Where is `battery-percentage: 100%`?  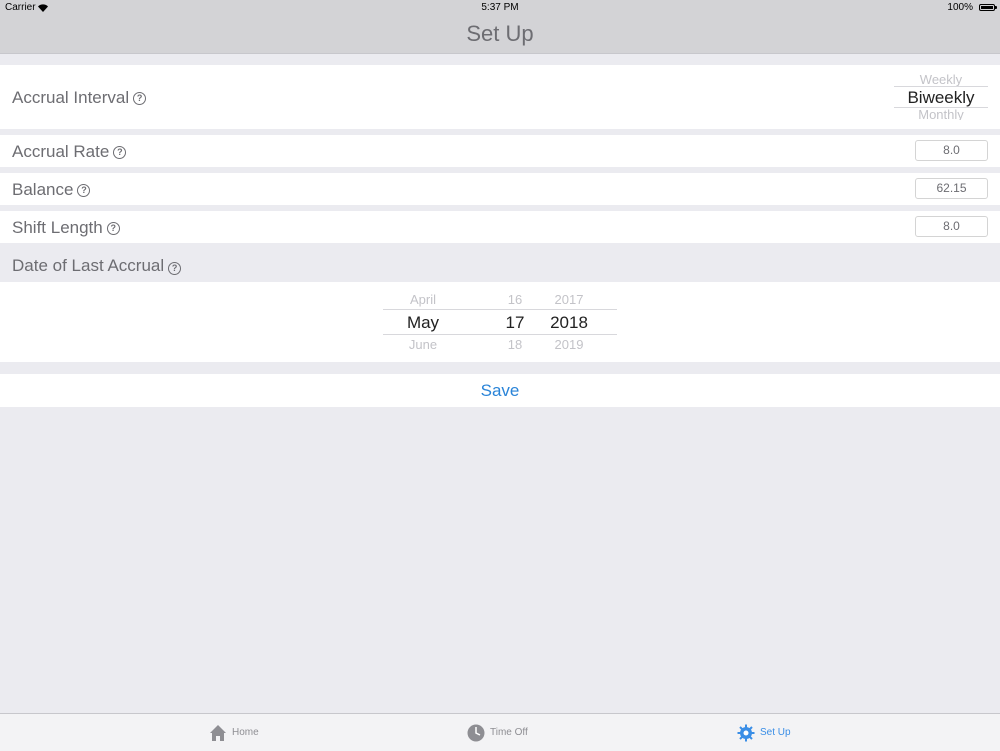 battery-percentage: 100% is located at coordinates (960, 7).